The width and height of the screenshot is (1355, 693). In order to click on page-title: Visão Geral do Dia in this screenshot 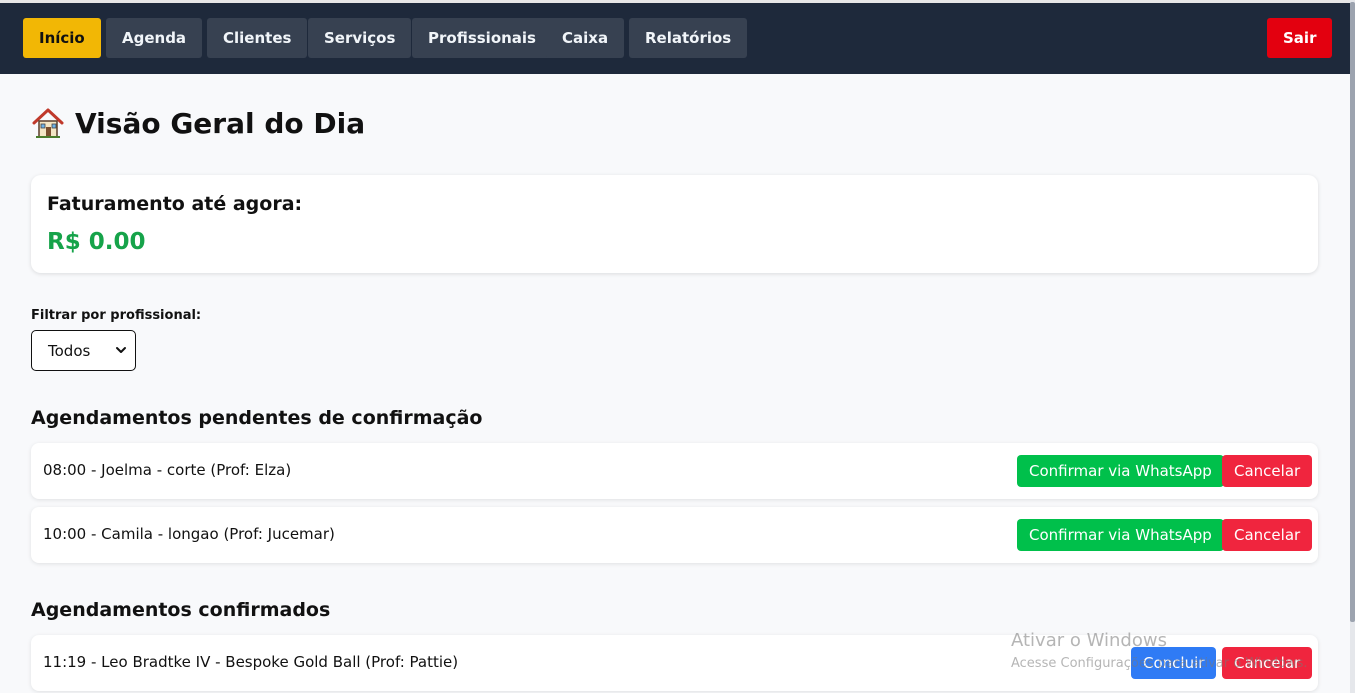, I will do `click(198, 123)`.